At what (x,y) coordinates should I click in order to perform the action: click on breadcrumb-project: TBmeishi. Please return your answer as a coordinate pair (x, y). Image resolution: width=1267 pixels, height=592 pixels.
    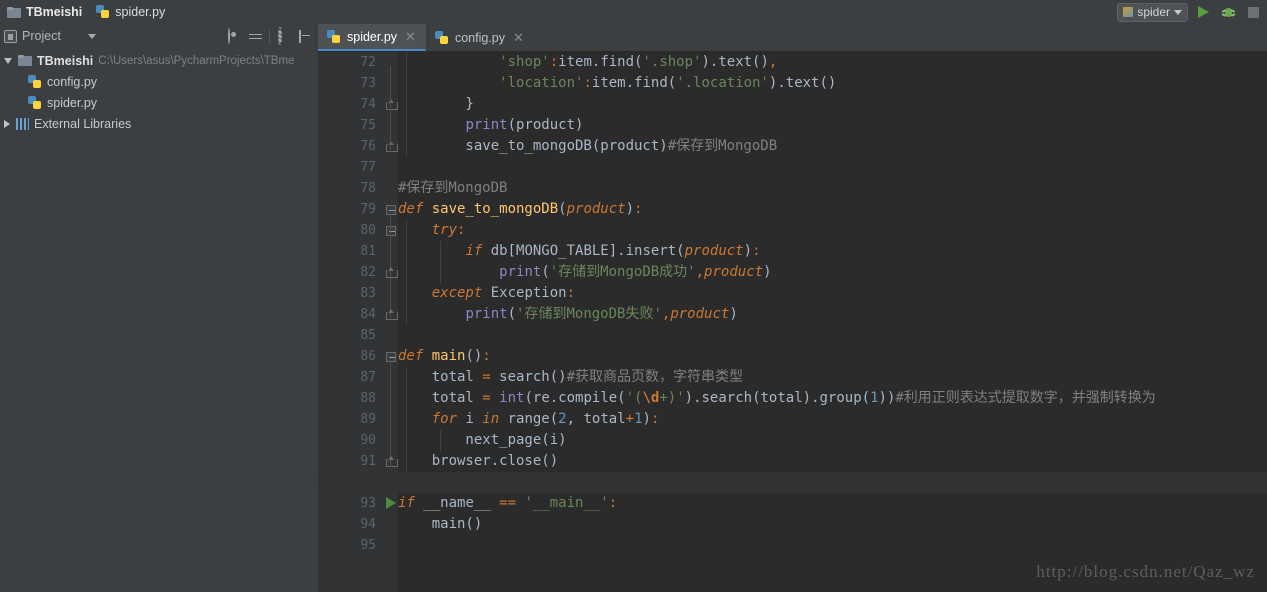
    Looking at the image, I should click on (44, 12).